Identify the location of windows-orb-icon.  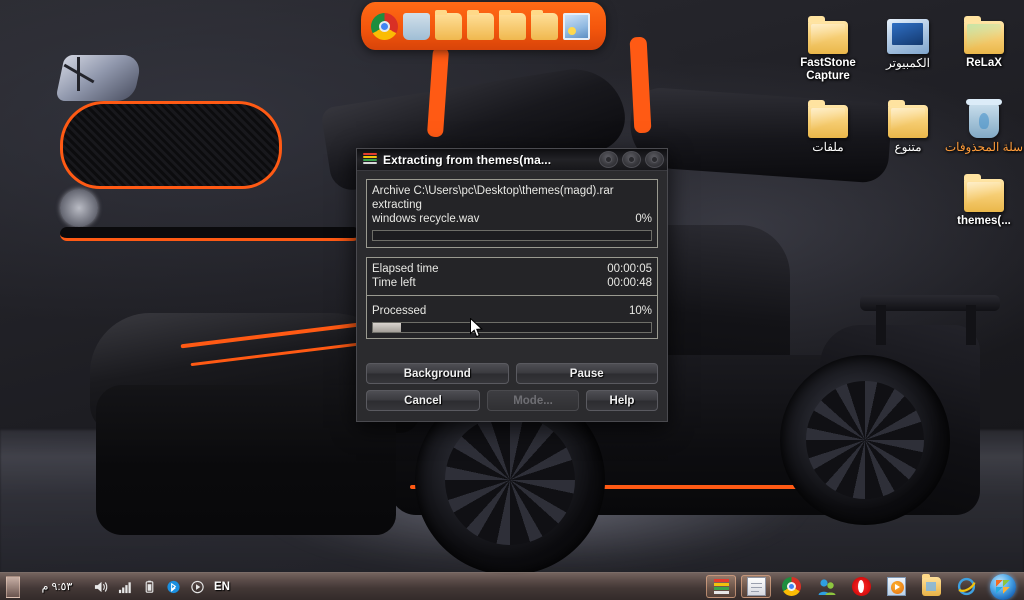
(1003, 586).